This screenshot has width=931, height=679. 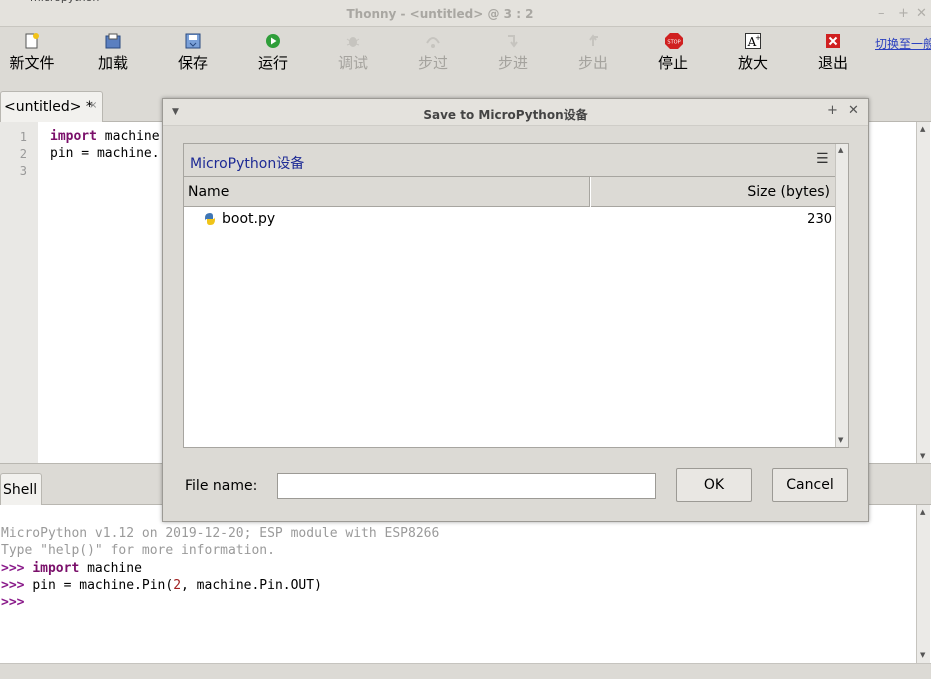 What do you see at coordinates (810, 485) in the screenshot?
I see `cancel-button: Cancel` at bounding box center [810, 485].